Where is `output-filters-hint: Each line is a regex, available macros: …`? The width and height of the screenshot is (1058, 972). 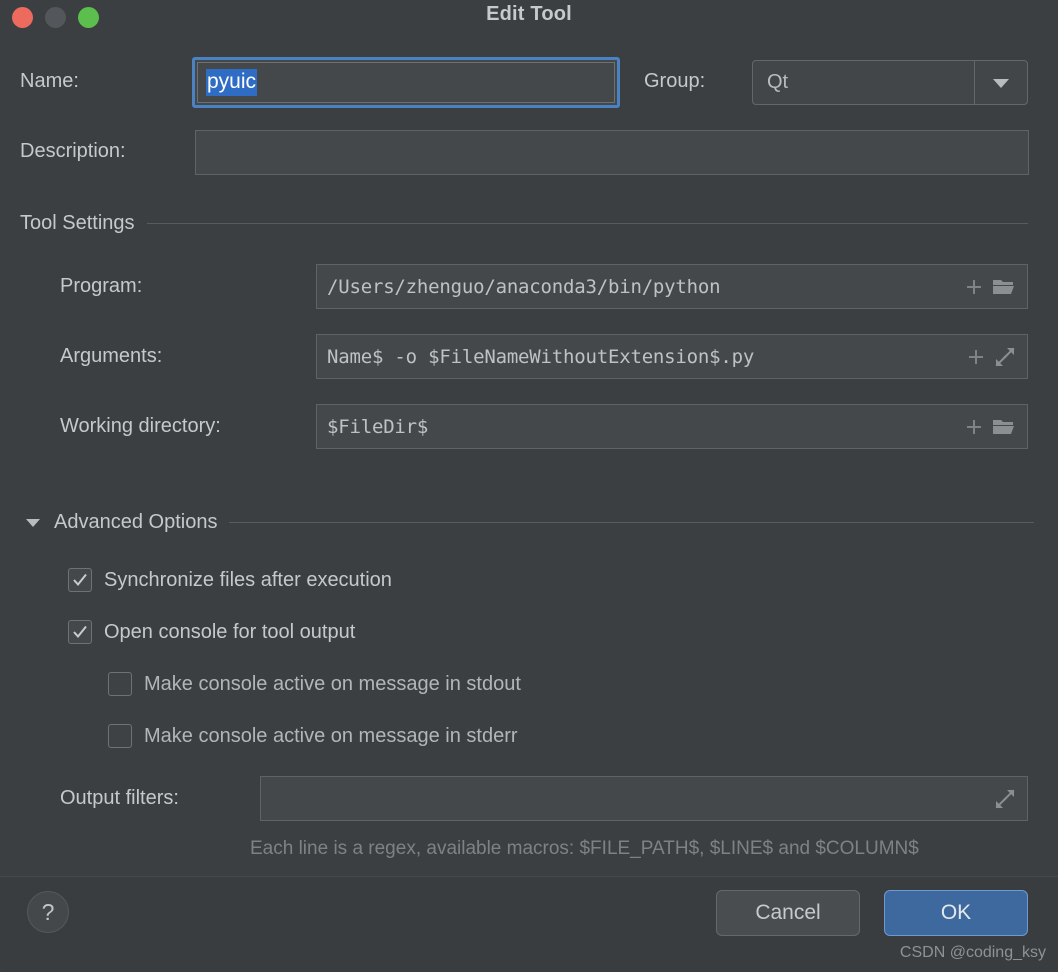 output-filters-hint: Each line is a regex, available macros: … is located at coordinates (584, 848).